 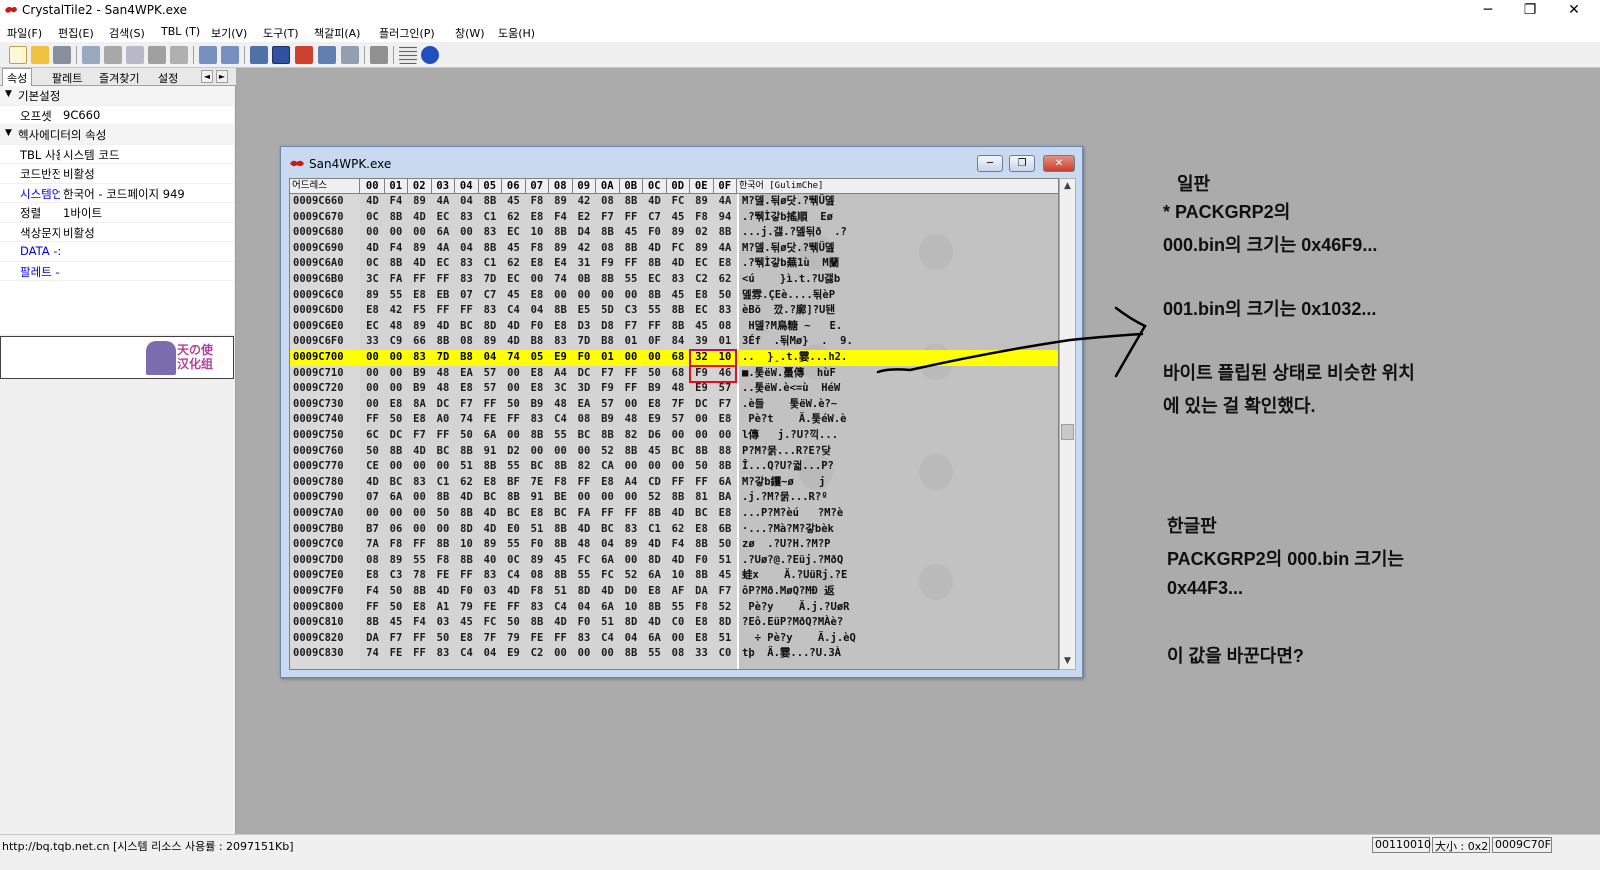 I want to click on hex-byte: E4, so click(x=560, y=264).